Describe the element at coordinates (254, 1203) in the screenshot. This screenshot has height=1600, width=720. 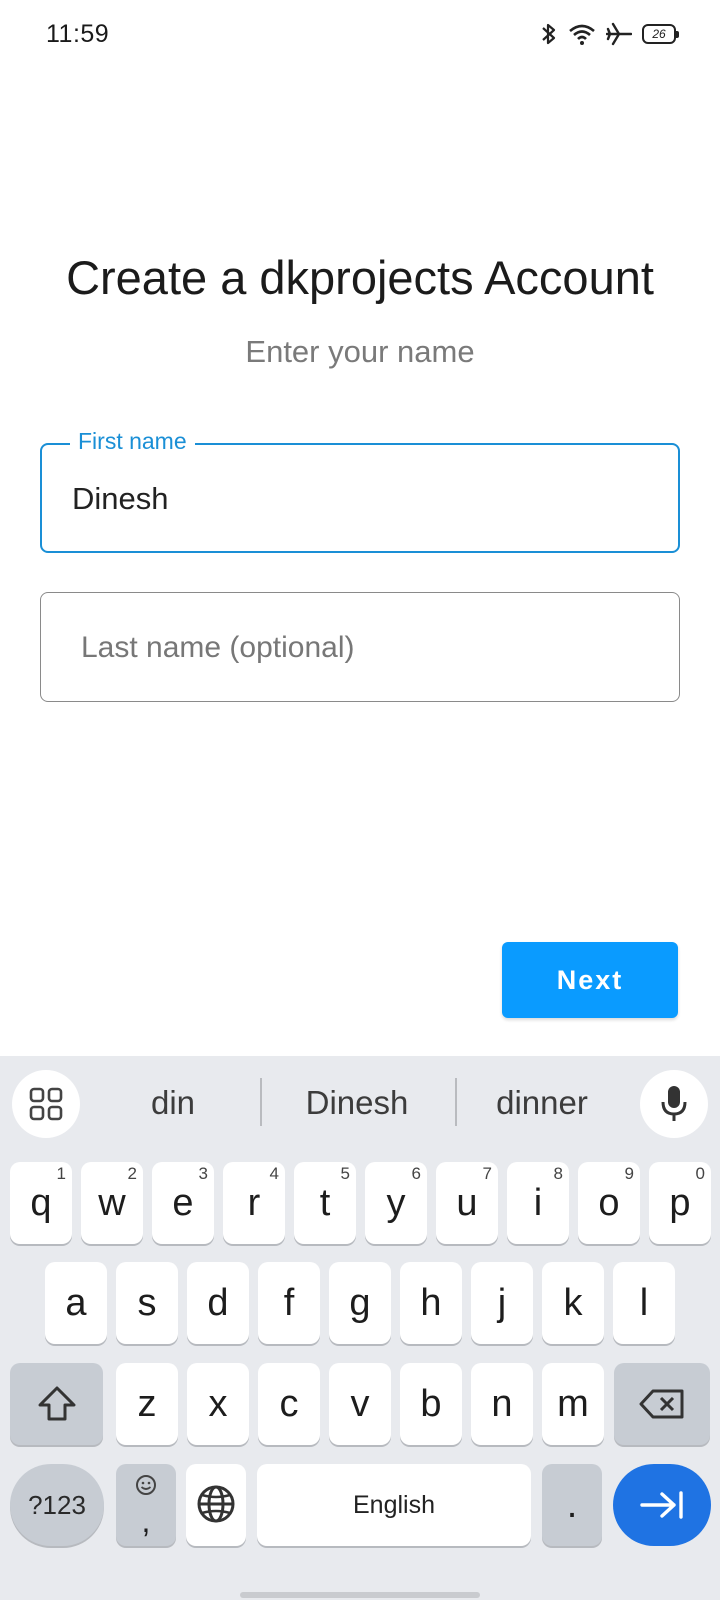
I see `key-r: r4` at that location.